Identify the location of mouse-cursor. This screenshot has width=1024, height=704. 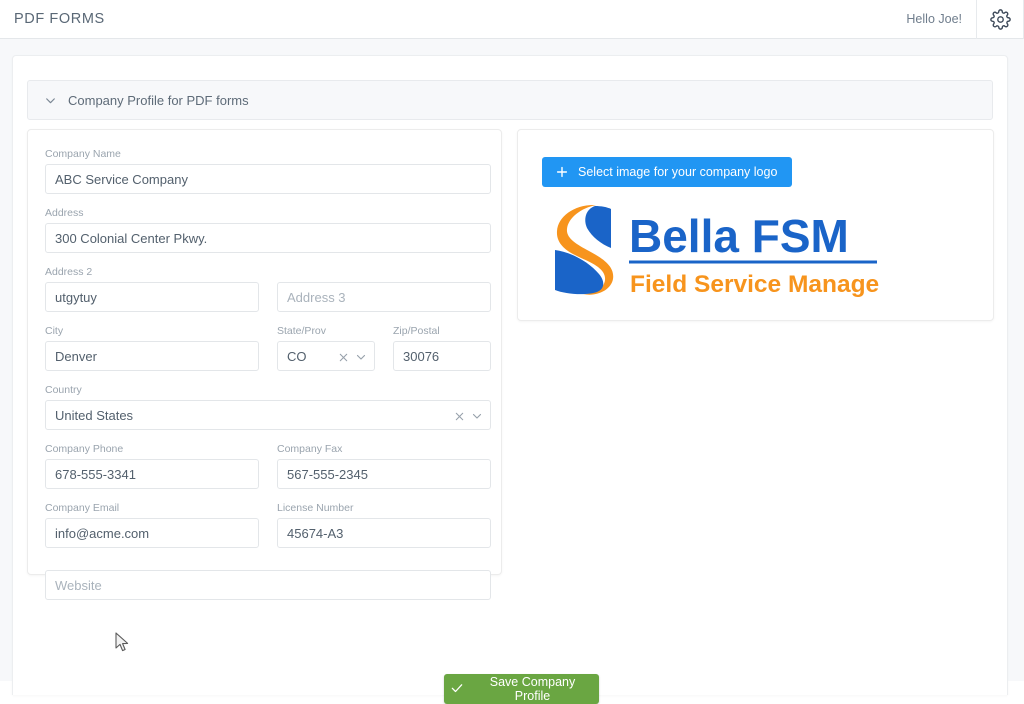
(123, 645).